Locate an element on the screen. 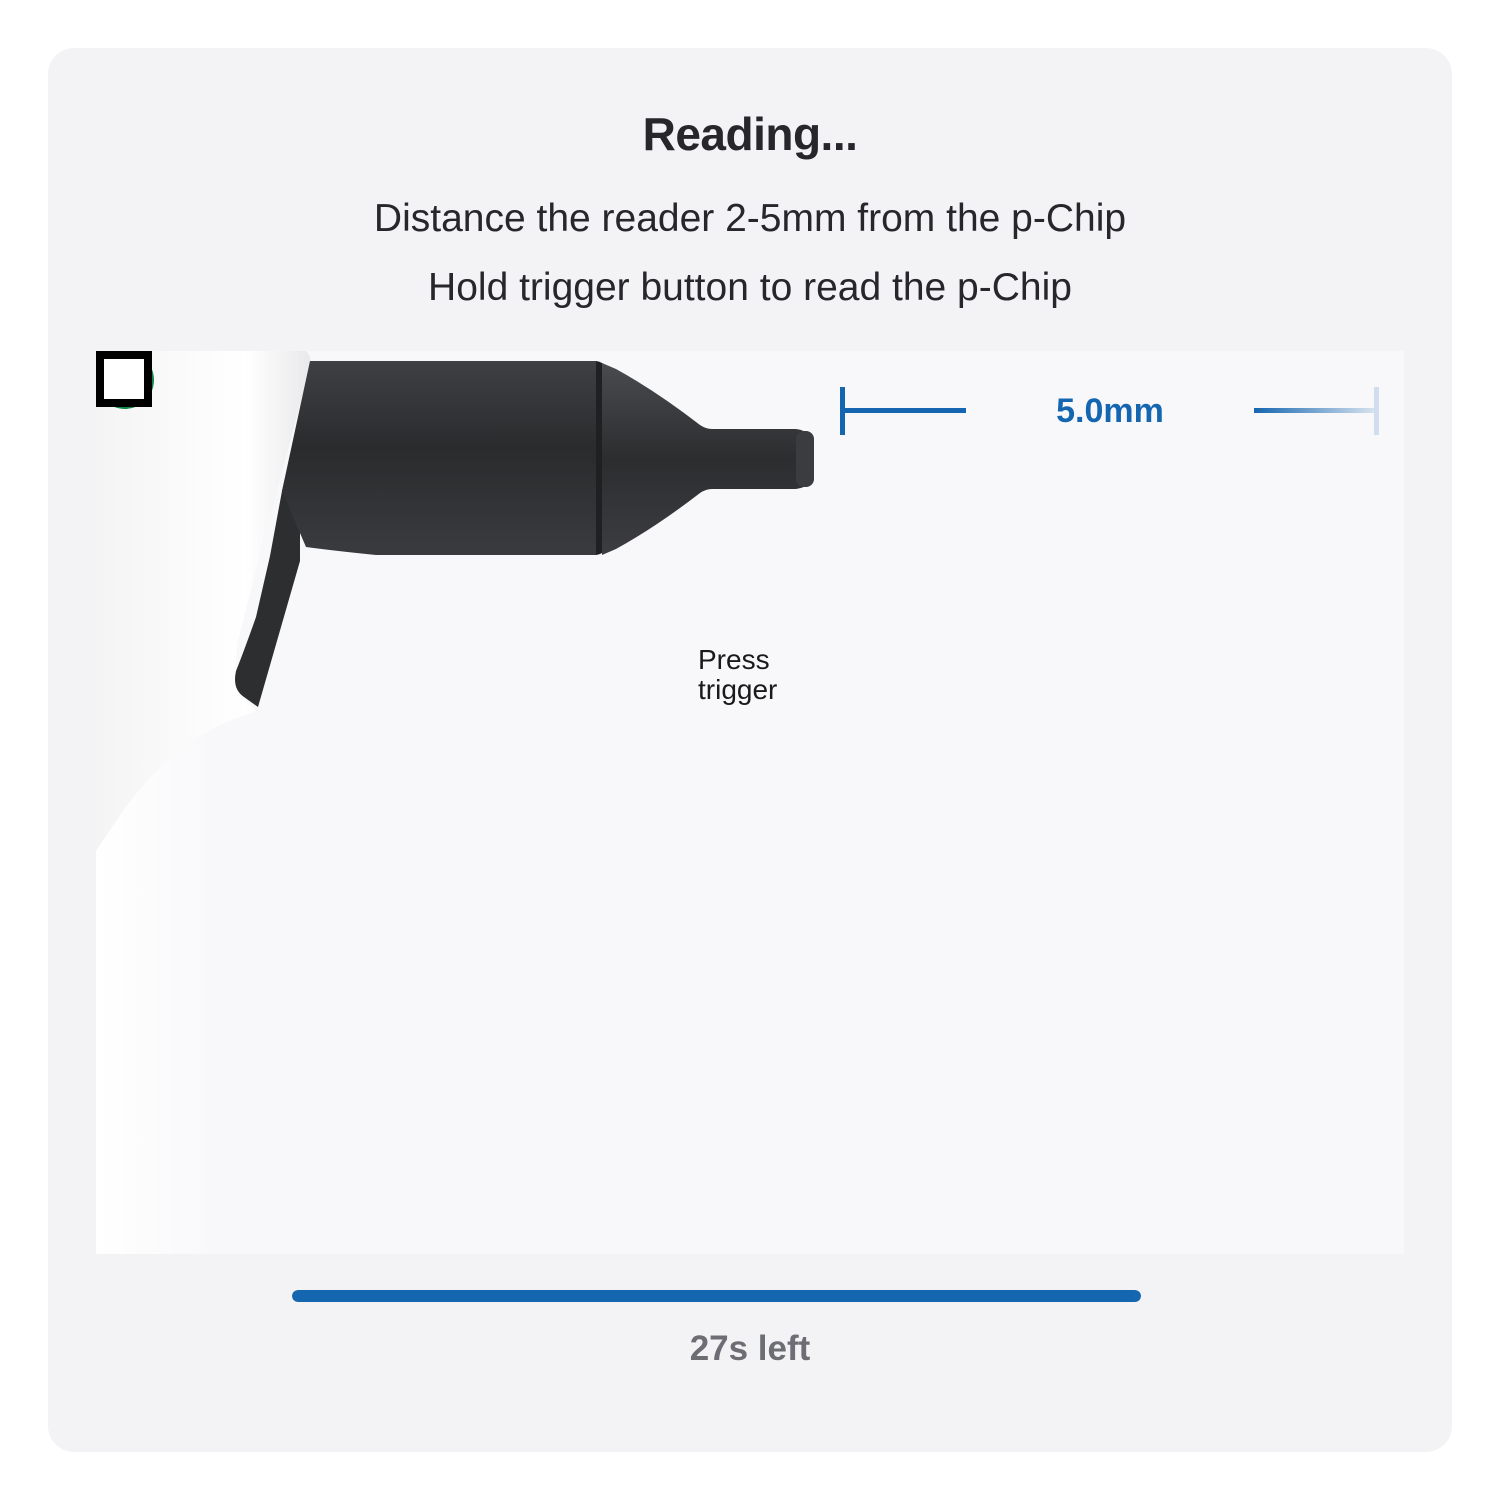 The height and width of the screenshot is (1500, 1500). progress-bar is located at coordinates (716, 1296).